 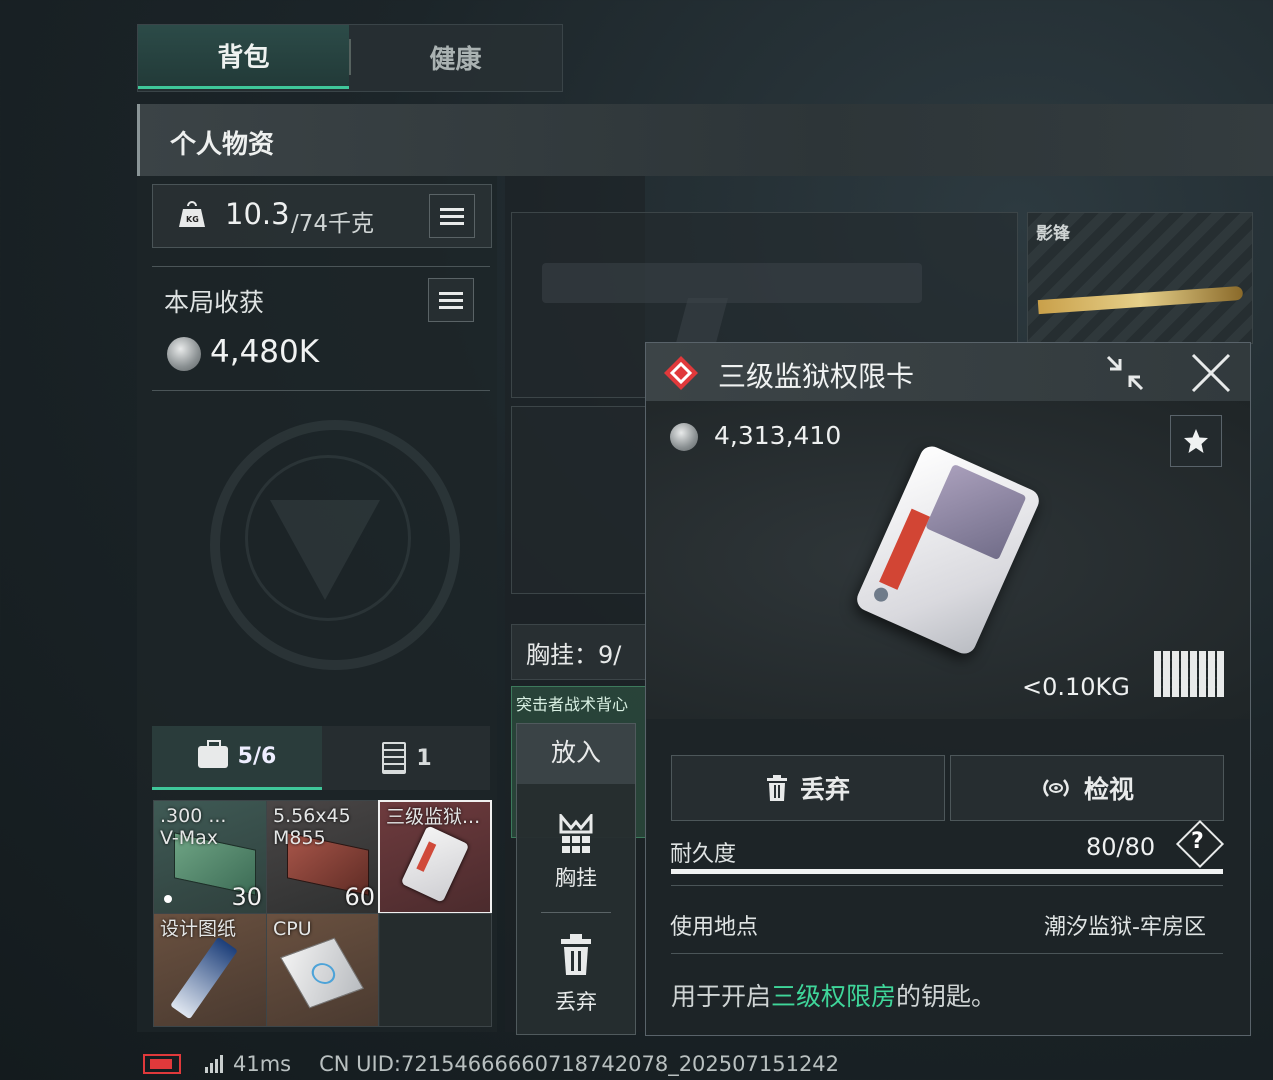 I want to click on favorite-star-button, so click(x=1196, y=441).